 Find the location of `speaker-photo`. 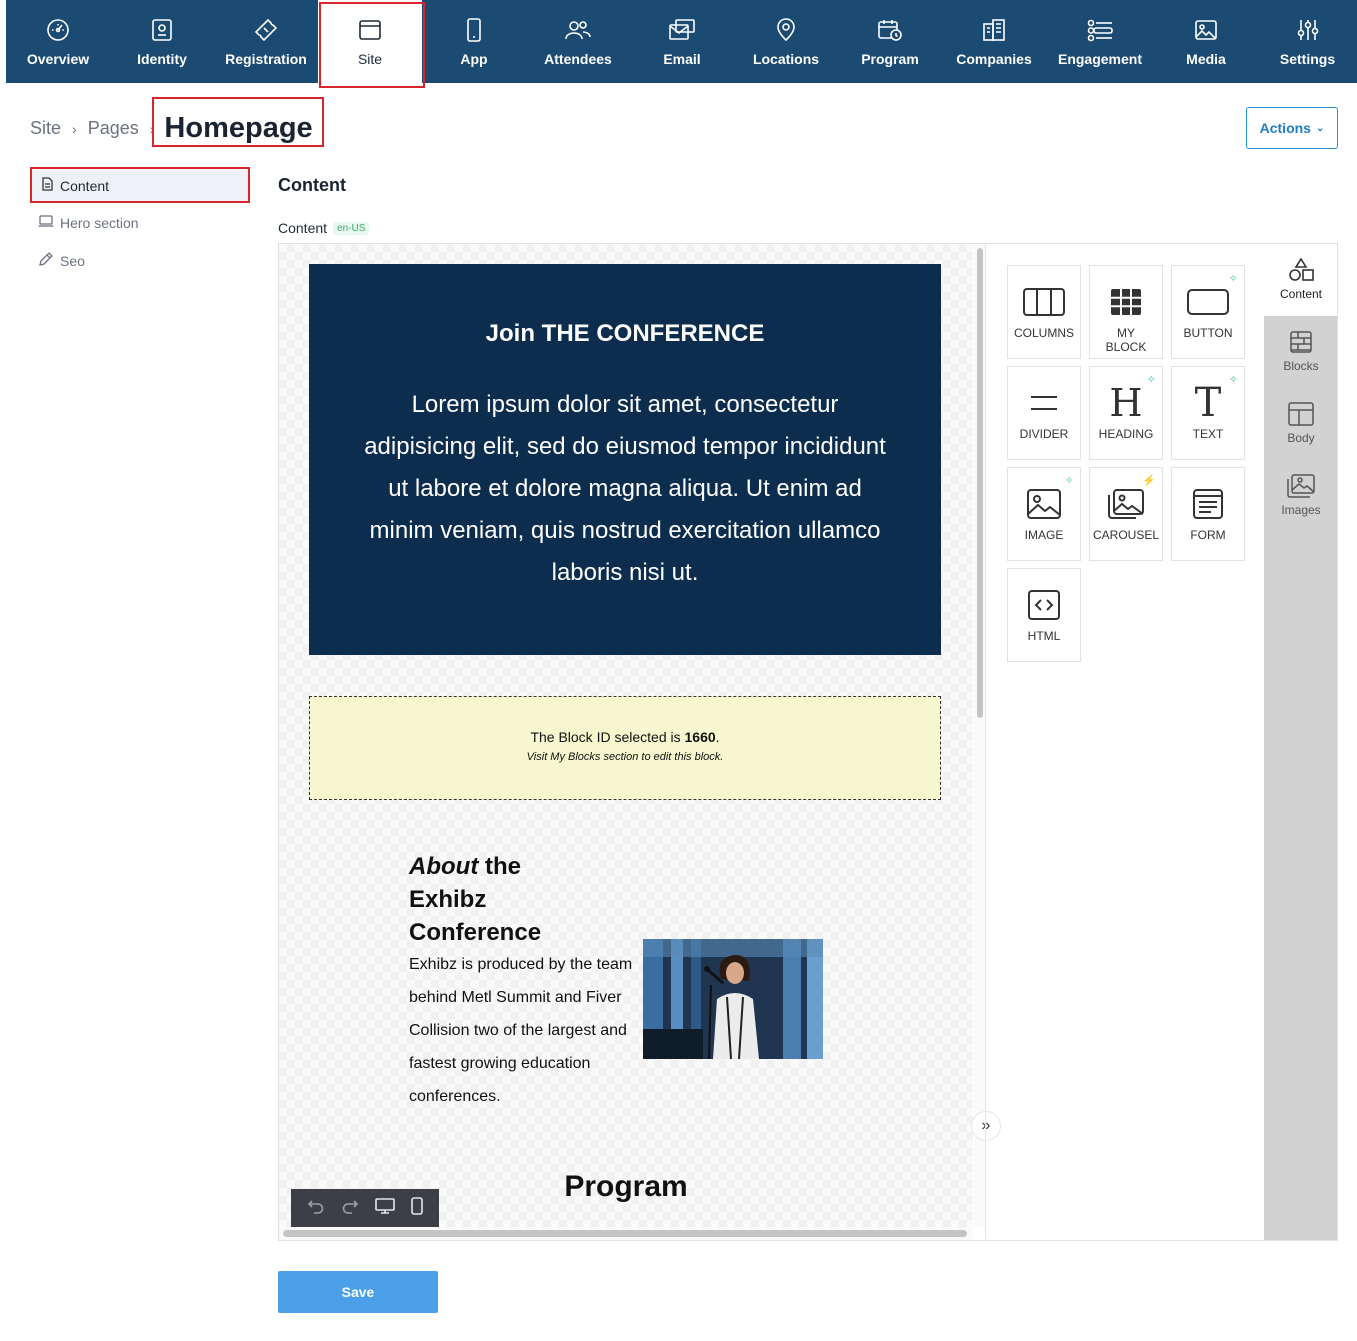

speaker-photo is located at coordinates (733, 999).